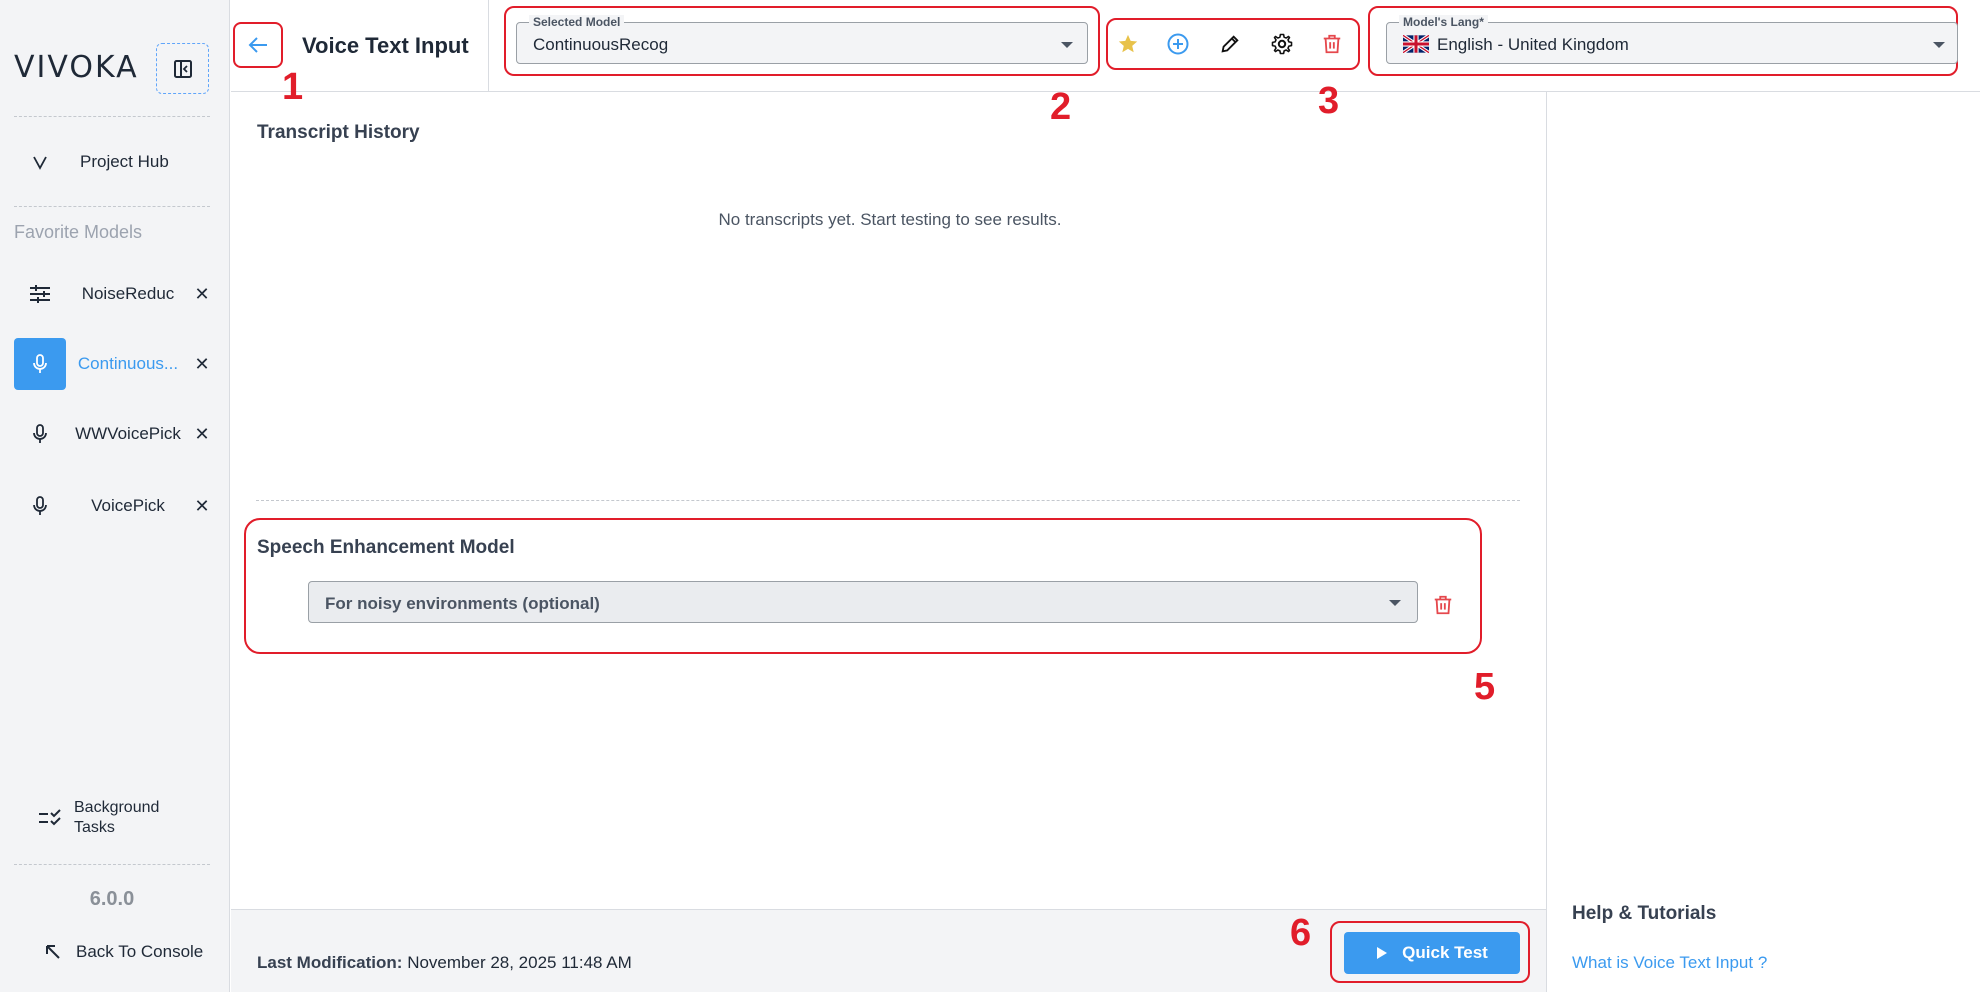  I want to click on sidebar-item-label: Project Hub, so click(124, 161).